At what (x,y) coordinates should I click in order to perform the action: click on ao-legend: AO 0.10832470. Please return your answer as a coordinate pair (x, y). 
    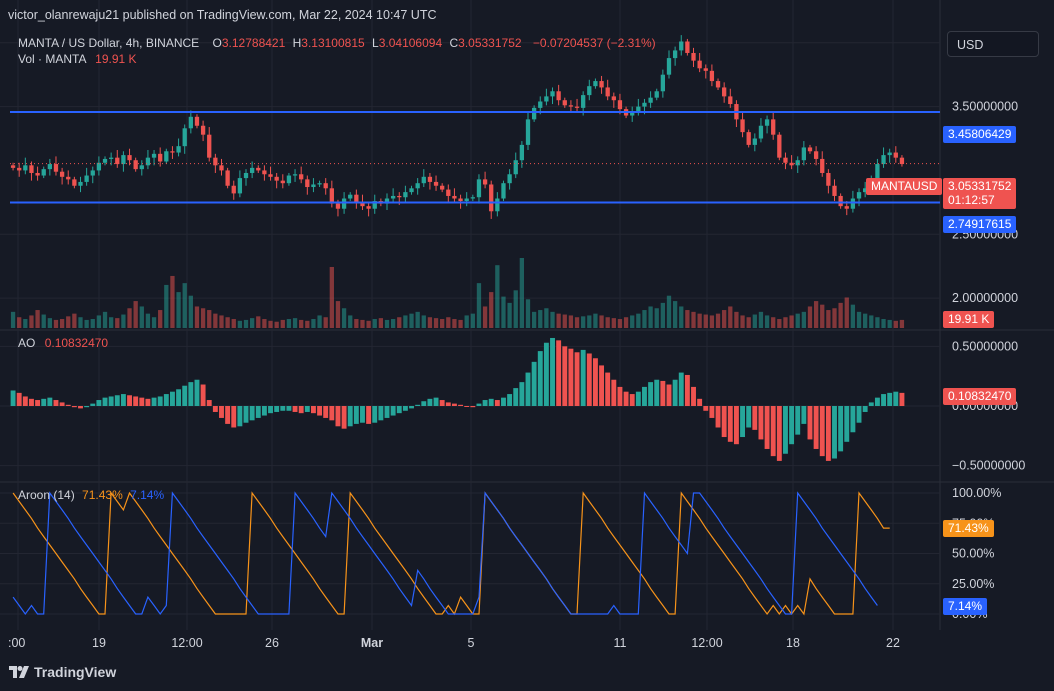
    Looking at the image, I should click on (63, 343).